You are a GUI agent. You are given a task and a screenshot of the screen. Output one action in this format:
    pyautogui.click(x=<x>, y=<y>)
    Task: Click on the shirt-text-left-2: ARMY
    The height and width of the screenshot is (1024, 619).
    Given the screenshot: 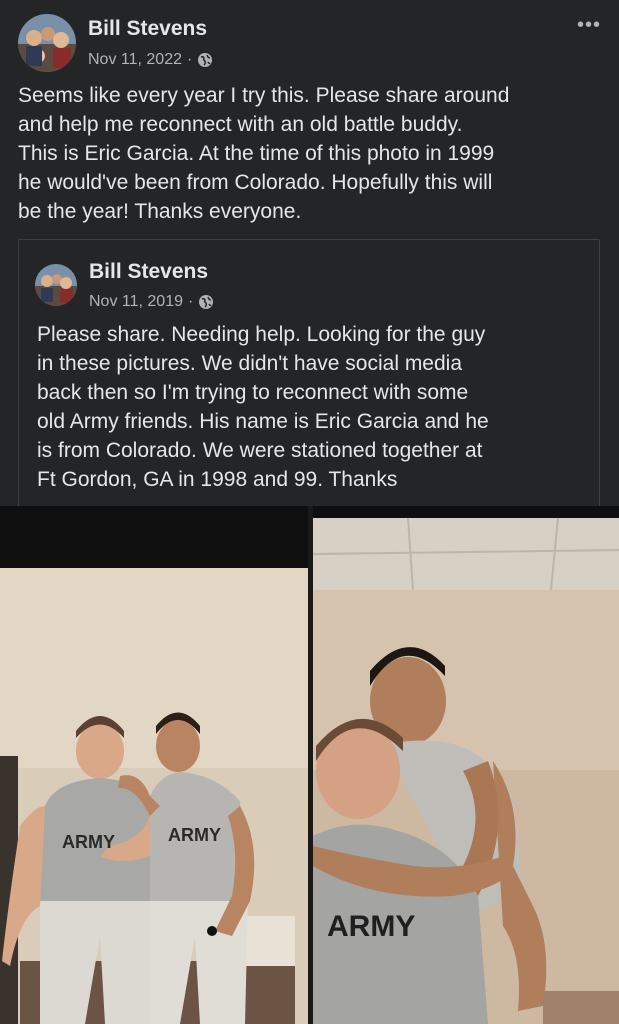 What is the action you would take?
    pyautogui.click(x=194, y=835)
    